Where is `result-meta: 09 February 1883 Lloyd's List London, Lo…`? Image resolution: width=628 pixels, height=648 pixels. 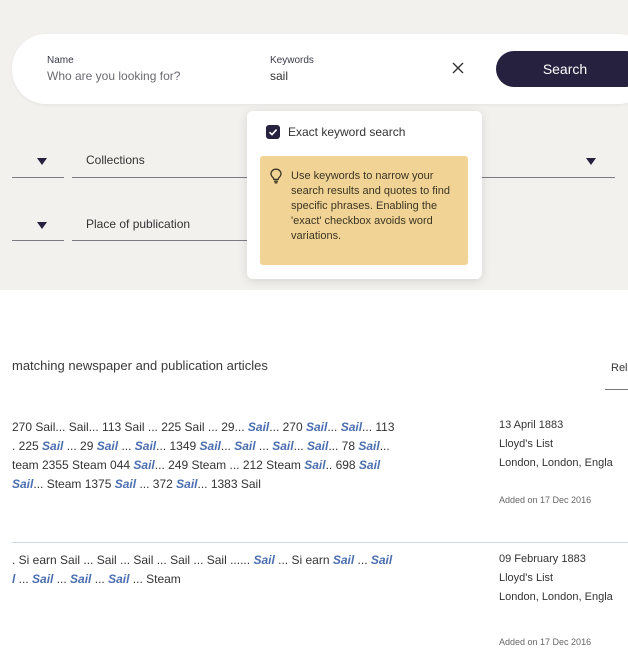 result-meta: 09 February 1883 Lloyd's List London, Lo… is located at coordinates (556, 599).